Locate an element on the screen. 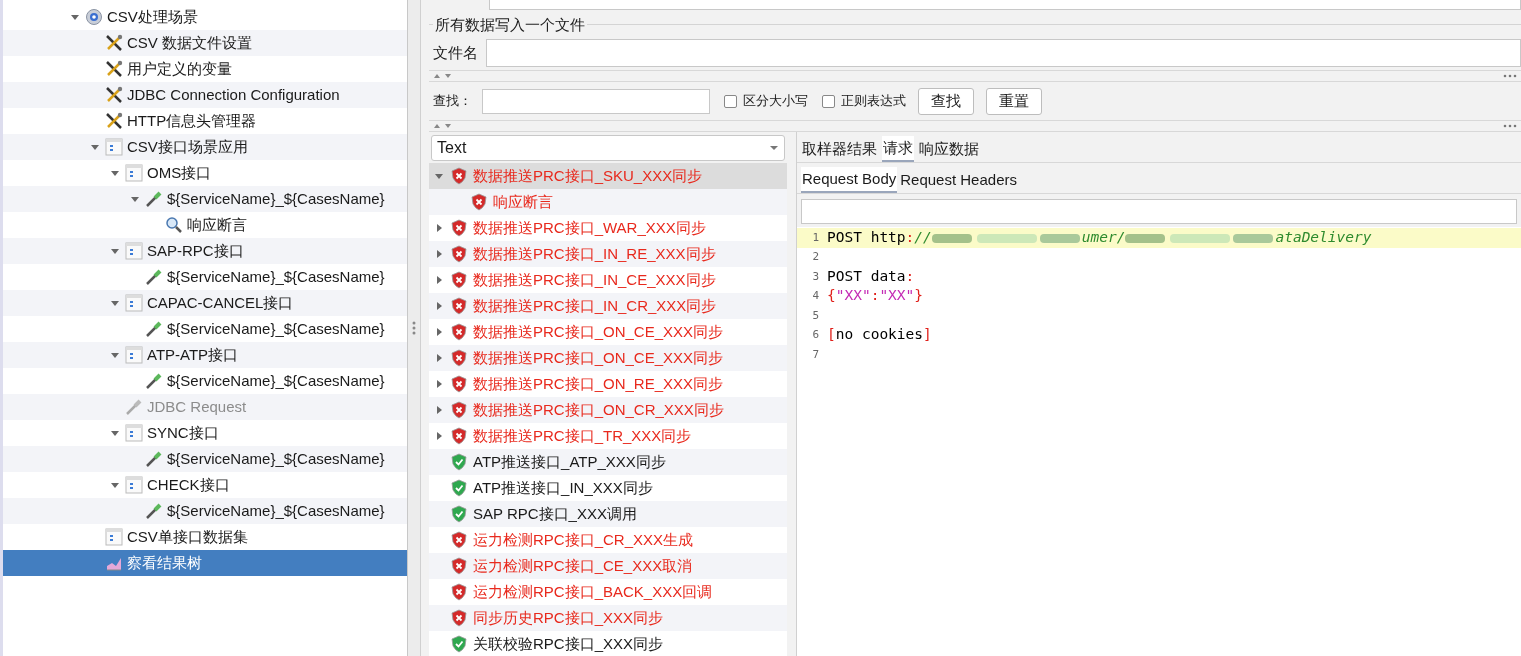 The width and height of the screenshot is (1521, 656). result-tab: 取样器结果 is located at coordinates (839, 149).